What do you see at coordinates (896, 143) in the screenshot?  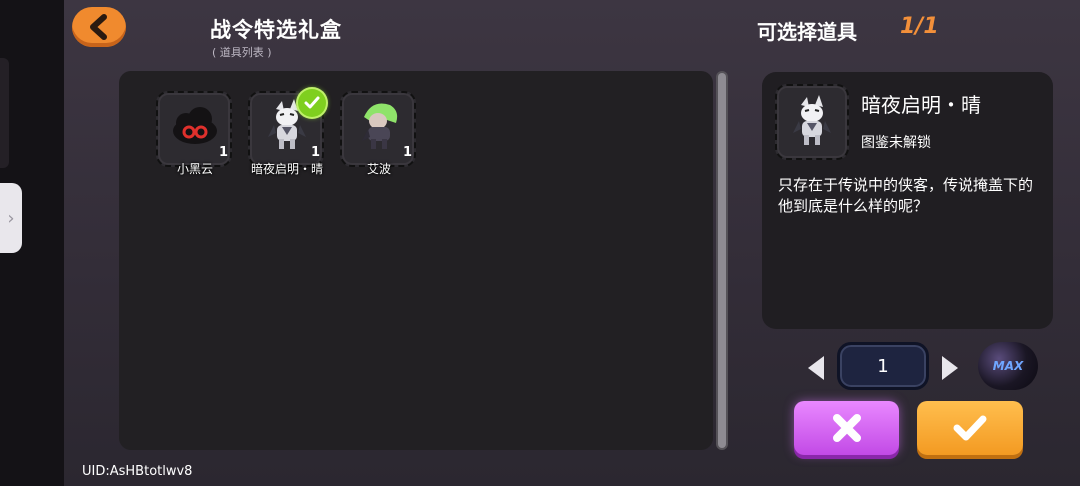 I see `detail-item-status: 图鉴未解锁` at bounding box center [896, 143].